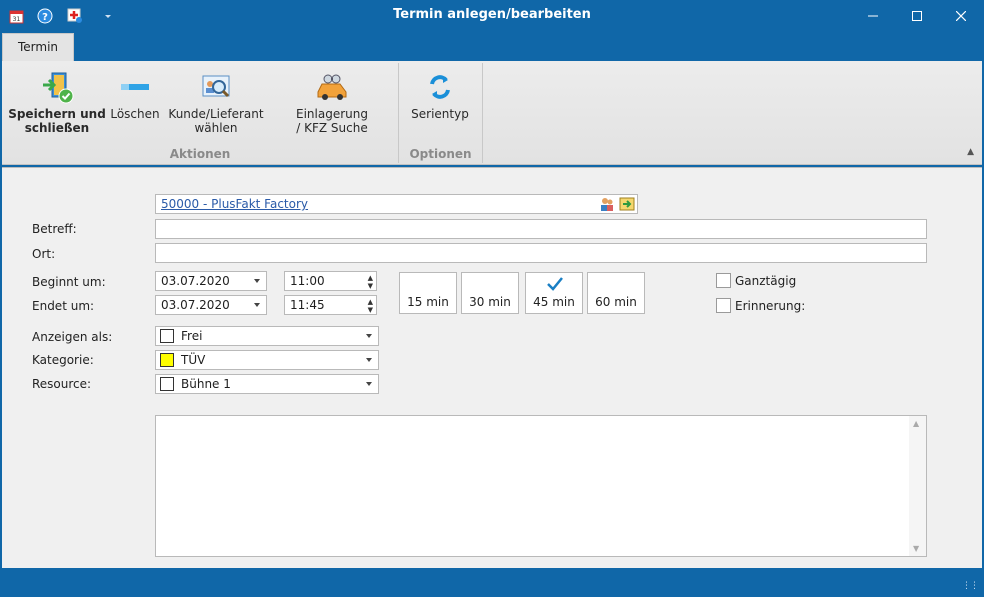 The height and width of the screenshot is (597, 984). Describe the element at coordinates (490, 293) in the screenshot. I see `duration-30-button: 30 min` at that location.